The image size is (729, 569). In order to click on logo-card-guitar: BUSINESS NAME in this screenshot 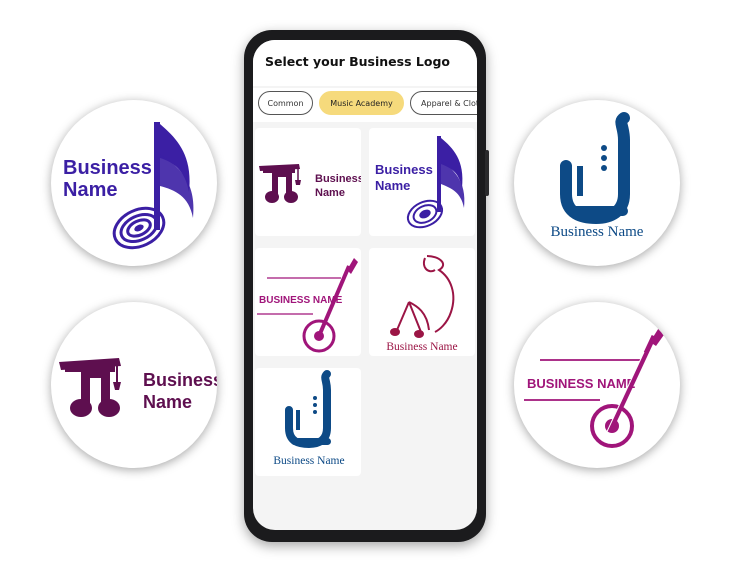, I will do `click(308, 302)`.